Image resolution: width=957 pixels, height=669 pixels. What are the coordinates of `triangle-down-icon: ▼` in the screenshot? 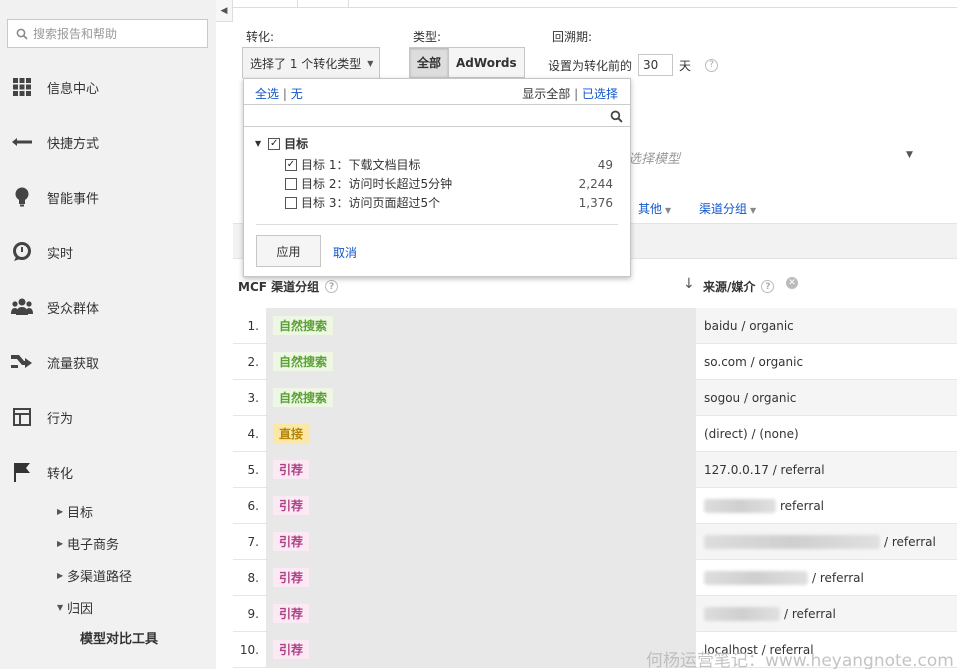 It's located at (258, 143).